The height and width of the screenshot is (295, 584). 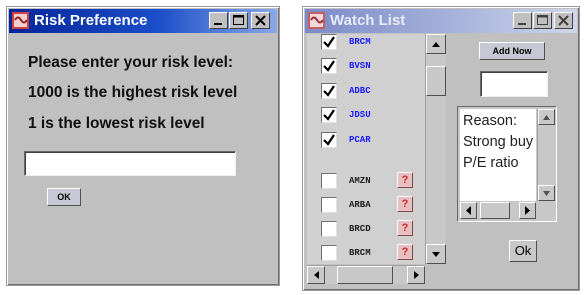 What do you see at coordinates (490, 121) in the screenshot?
I see `reason-line: Reason:` at bounding box center [490, 121].